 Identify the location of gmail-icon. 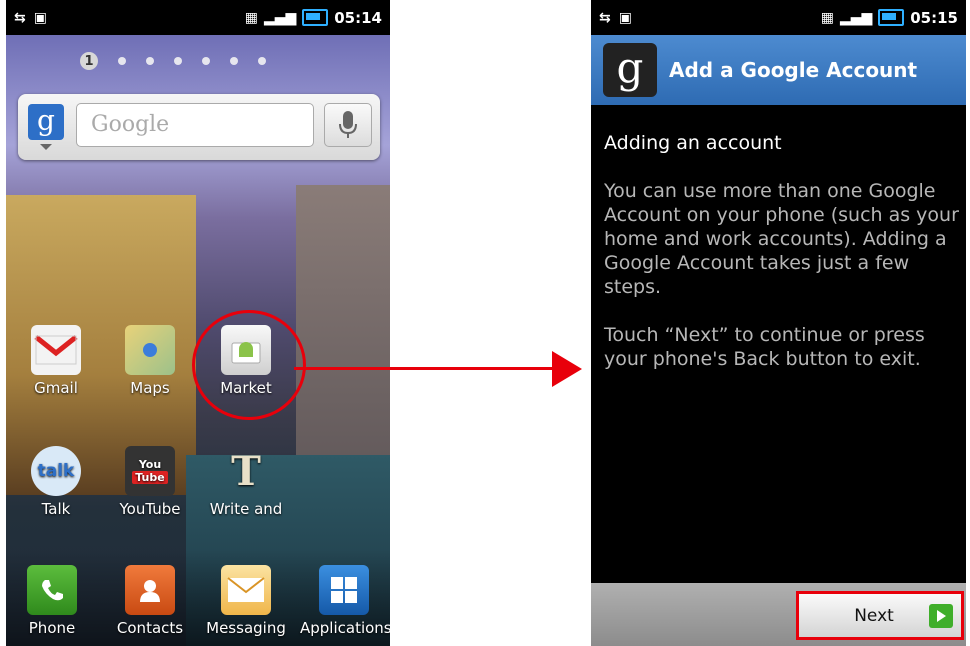
(56, 350).